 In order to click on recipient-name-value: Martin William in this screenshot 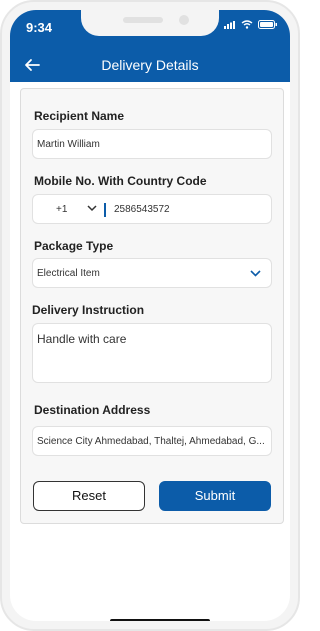, I will do `click(68, 144)`.